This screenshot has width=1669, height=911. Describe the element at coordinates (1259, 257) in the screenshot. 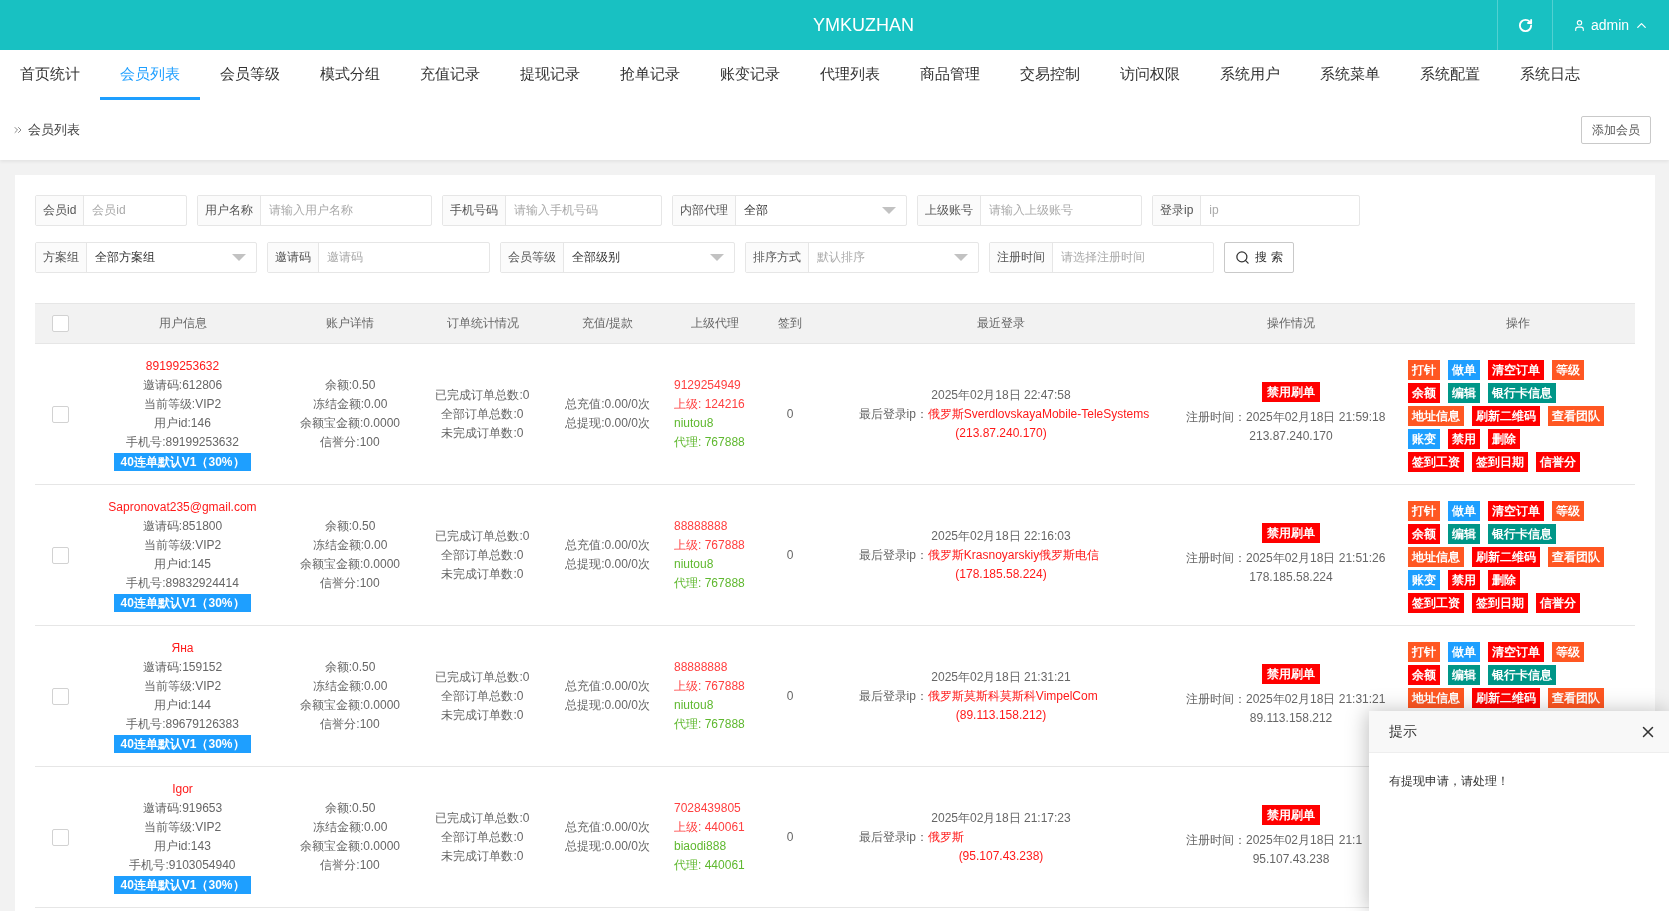

I see `search-button: 搜 索` at that location.